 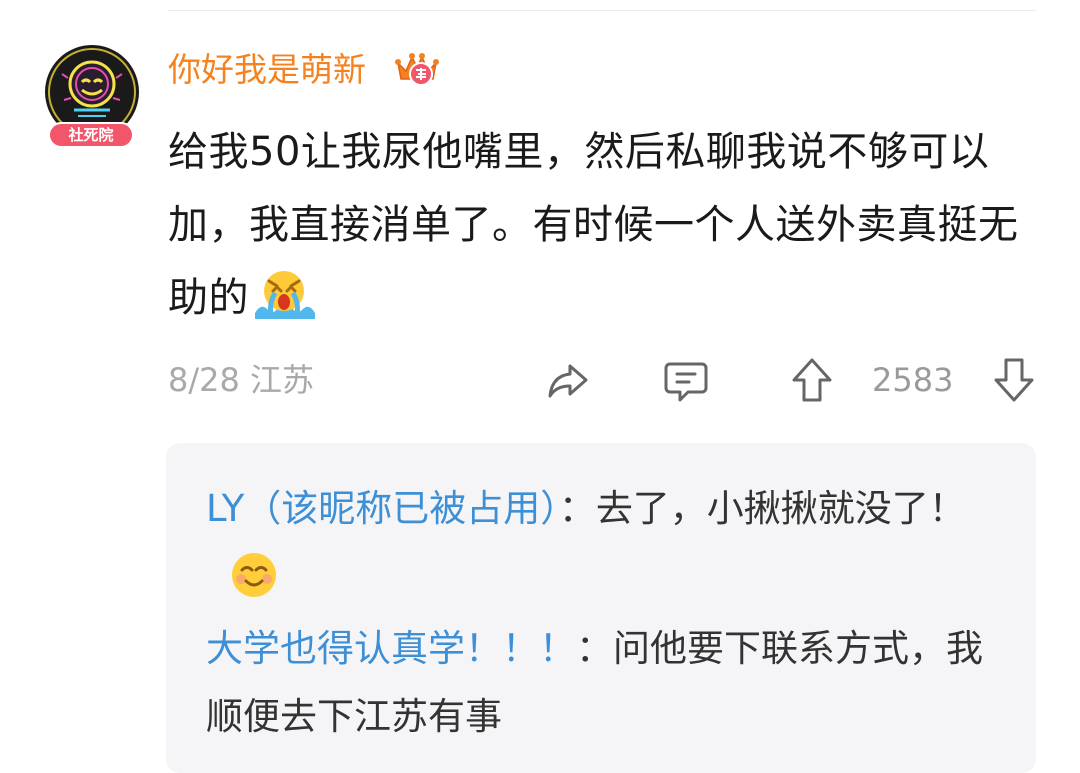 What do you see at coordinates (267, 70) in the screenshot?
I see `username: 你好我是萌新` at bounding box center [267, 70].